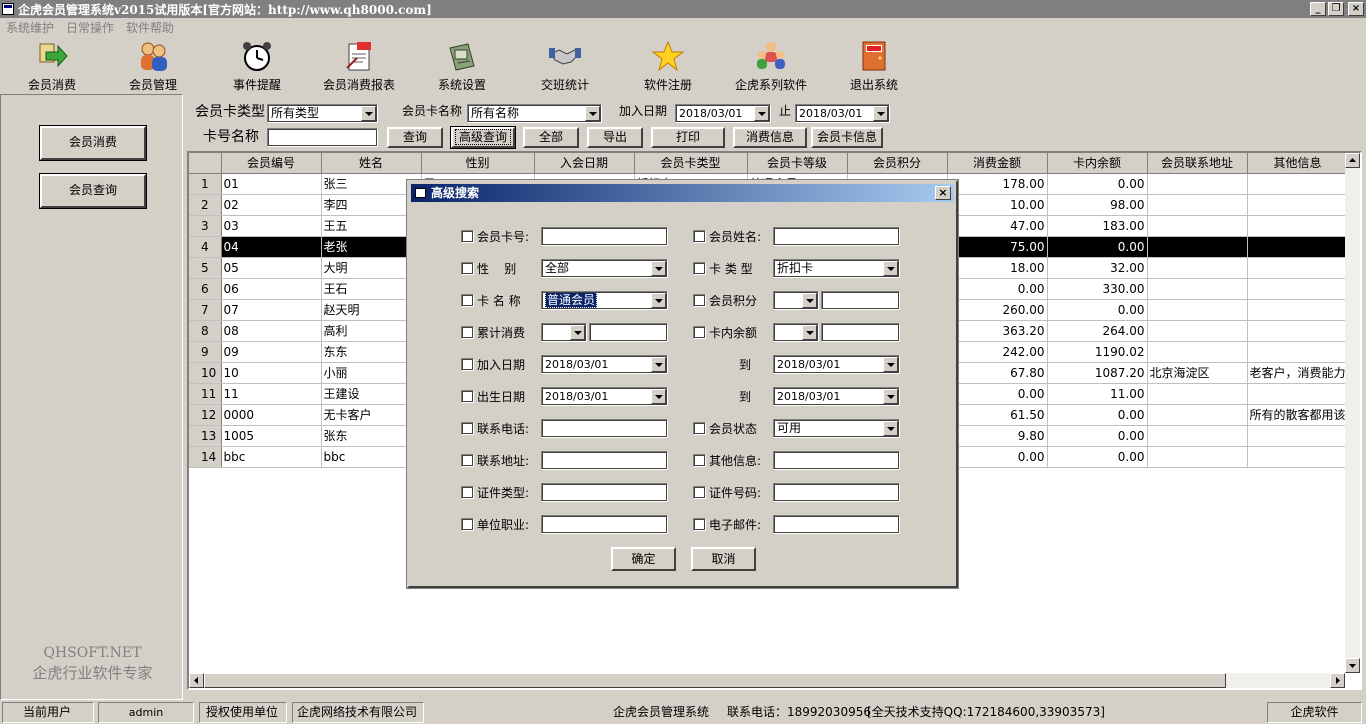 Image resolution: width=1366 pixels, height=724 pixels. Describe the element at coordinates (415, 137) in the screenshot. I see `query-button: 查询` at that location.